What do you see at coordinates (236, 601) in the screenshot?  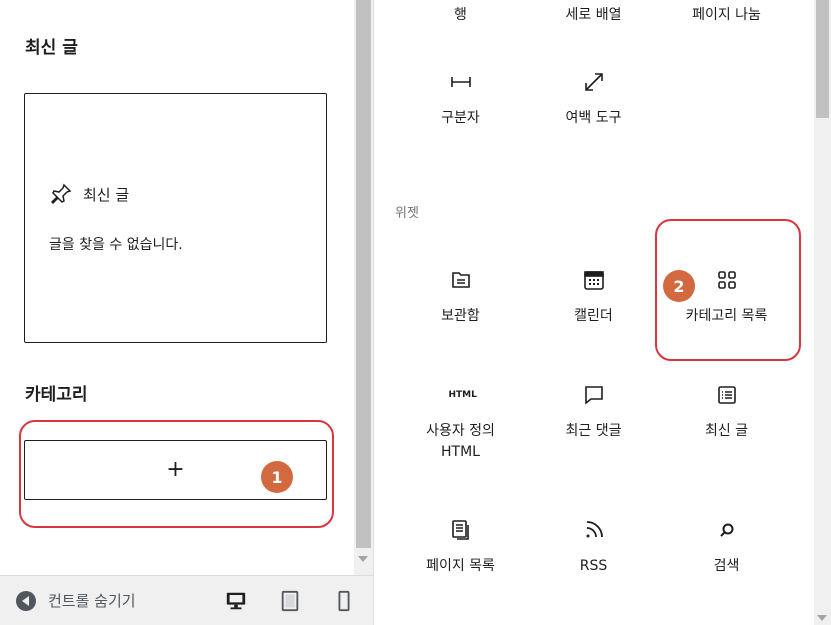 I see `desktop-icon` at bounding box center [236, 601].